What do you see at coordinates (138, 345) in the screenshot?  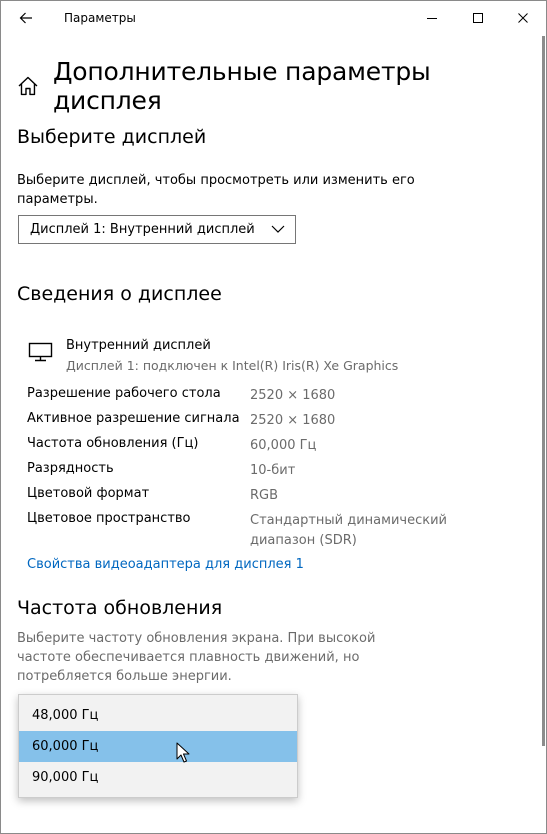 I see `display-name: Внутренний дисплей` at bounding box center [138, 345].